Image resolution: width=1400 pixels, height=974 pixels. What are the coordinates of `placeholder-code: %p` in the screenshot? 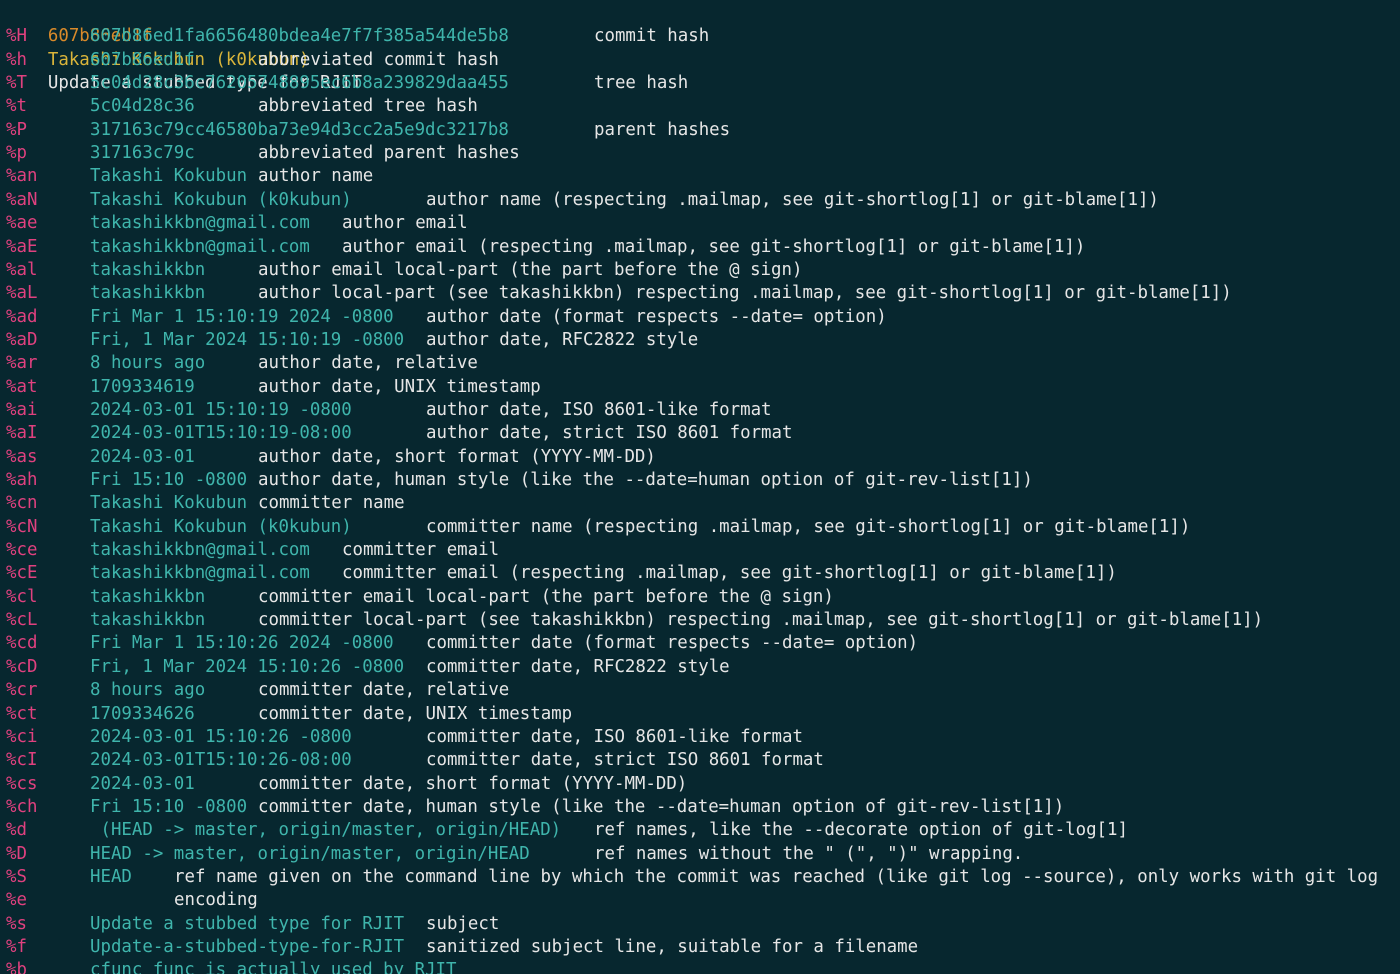 It's located at (16, 153).